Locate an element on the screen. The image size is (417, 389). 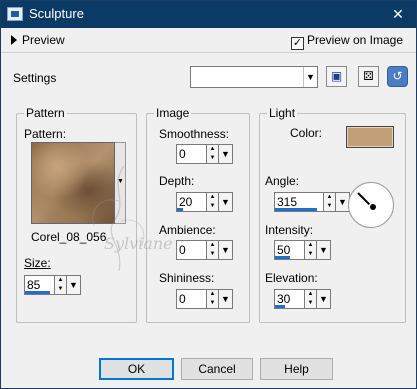
sculpture-app-icon is located at coordinates (15, 14).